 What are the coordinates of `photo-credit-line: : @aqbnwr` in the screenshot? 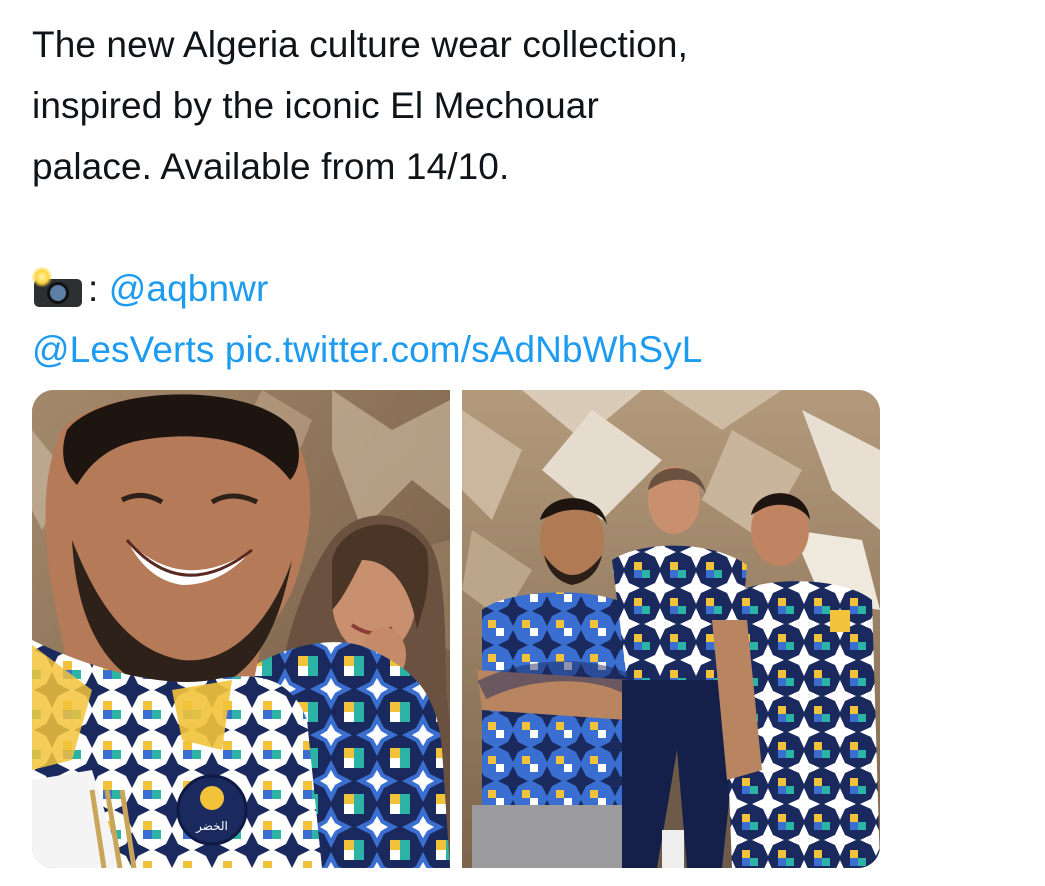 It's located at (522, 288).